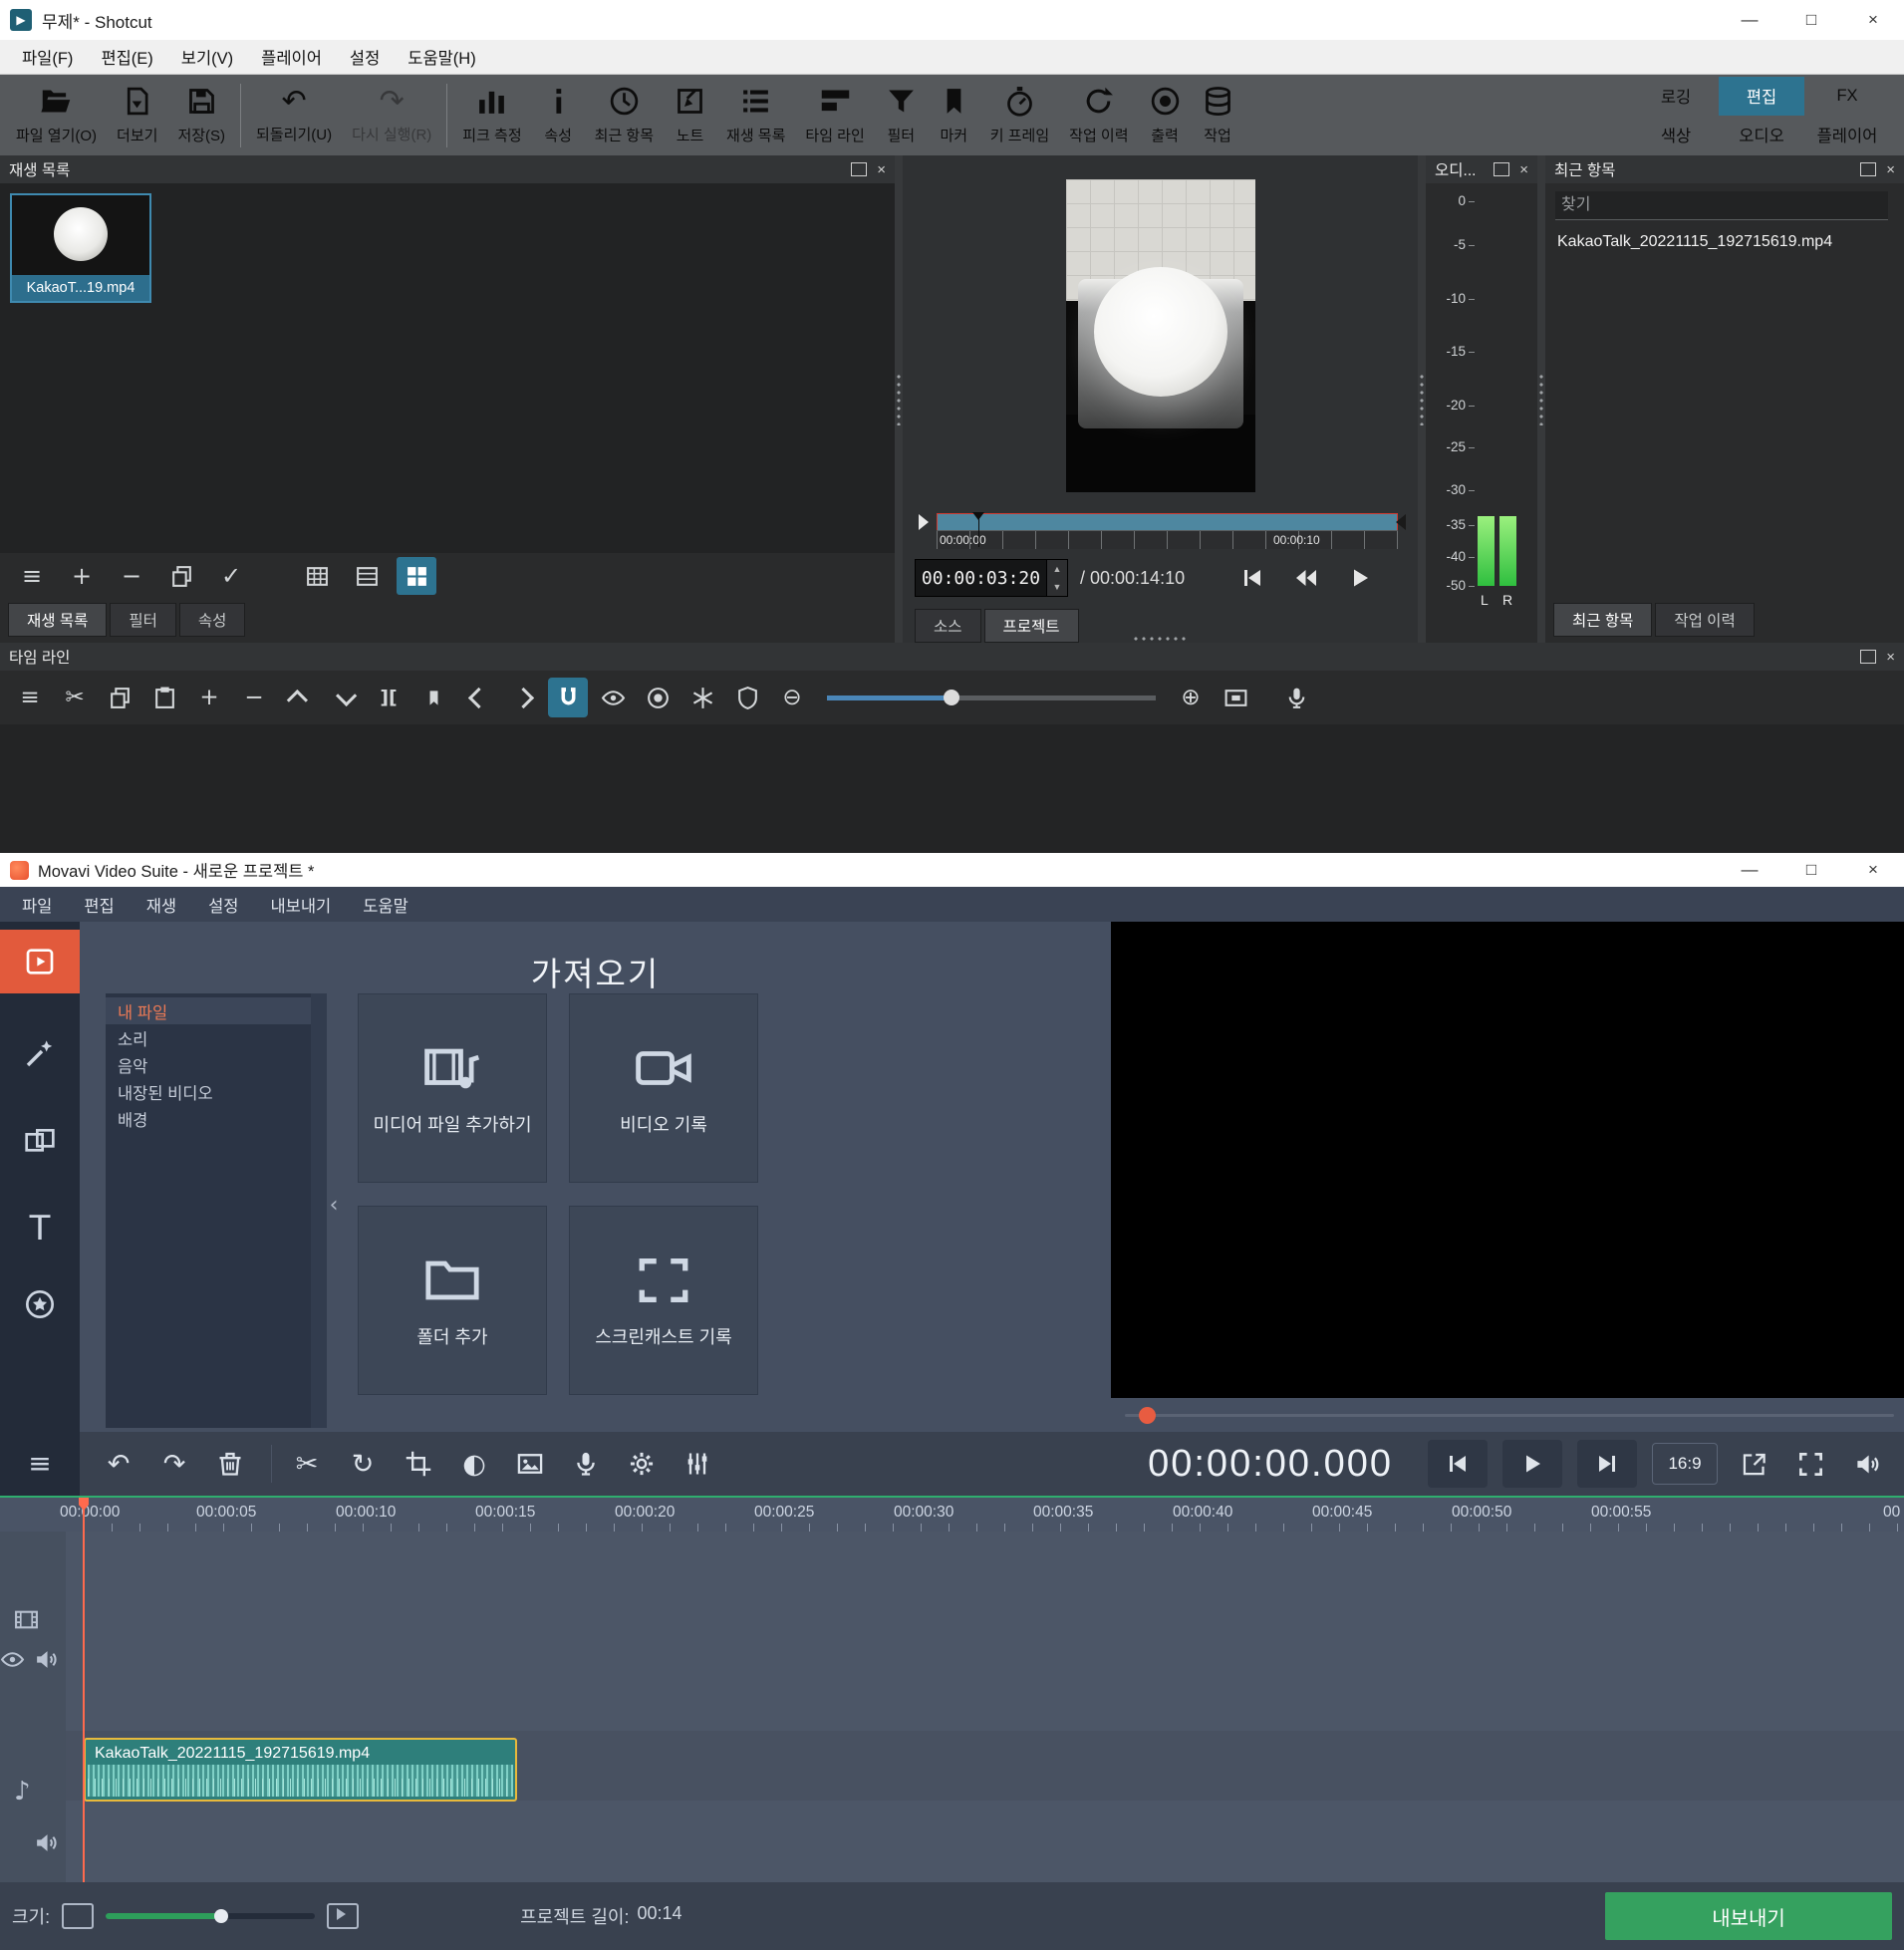  What do you see at coordinates (1098, 115) in the screenshot?
I see `history-button: 작업 이력` at bounding box center [1098, 115].